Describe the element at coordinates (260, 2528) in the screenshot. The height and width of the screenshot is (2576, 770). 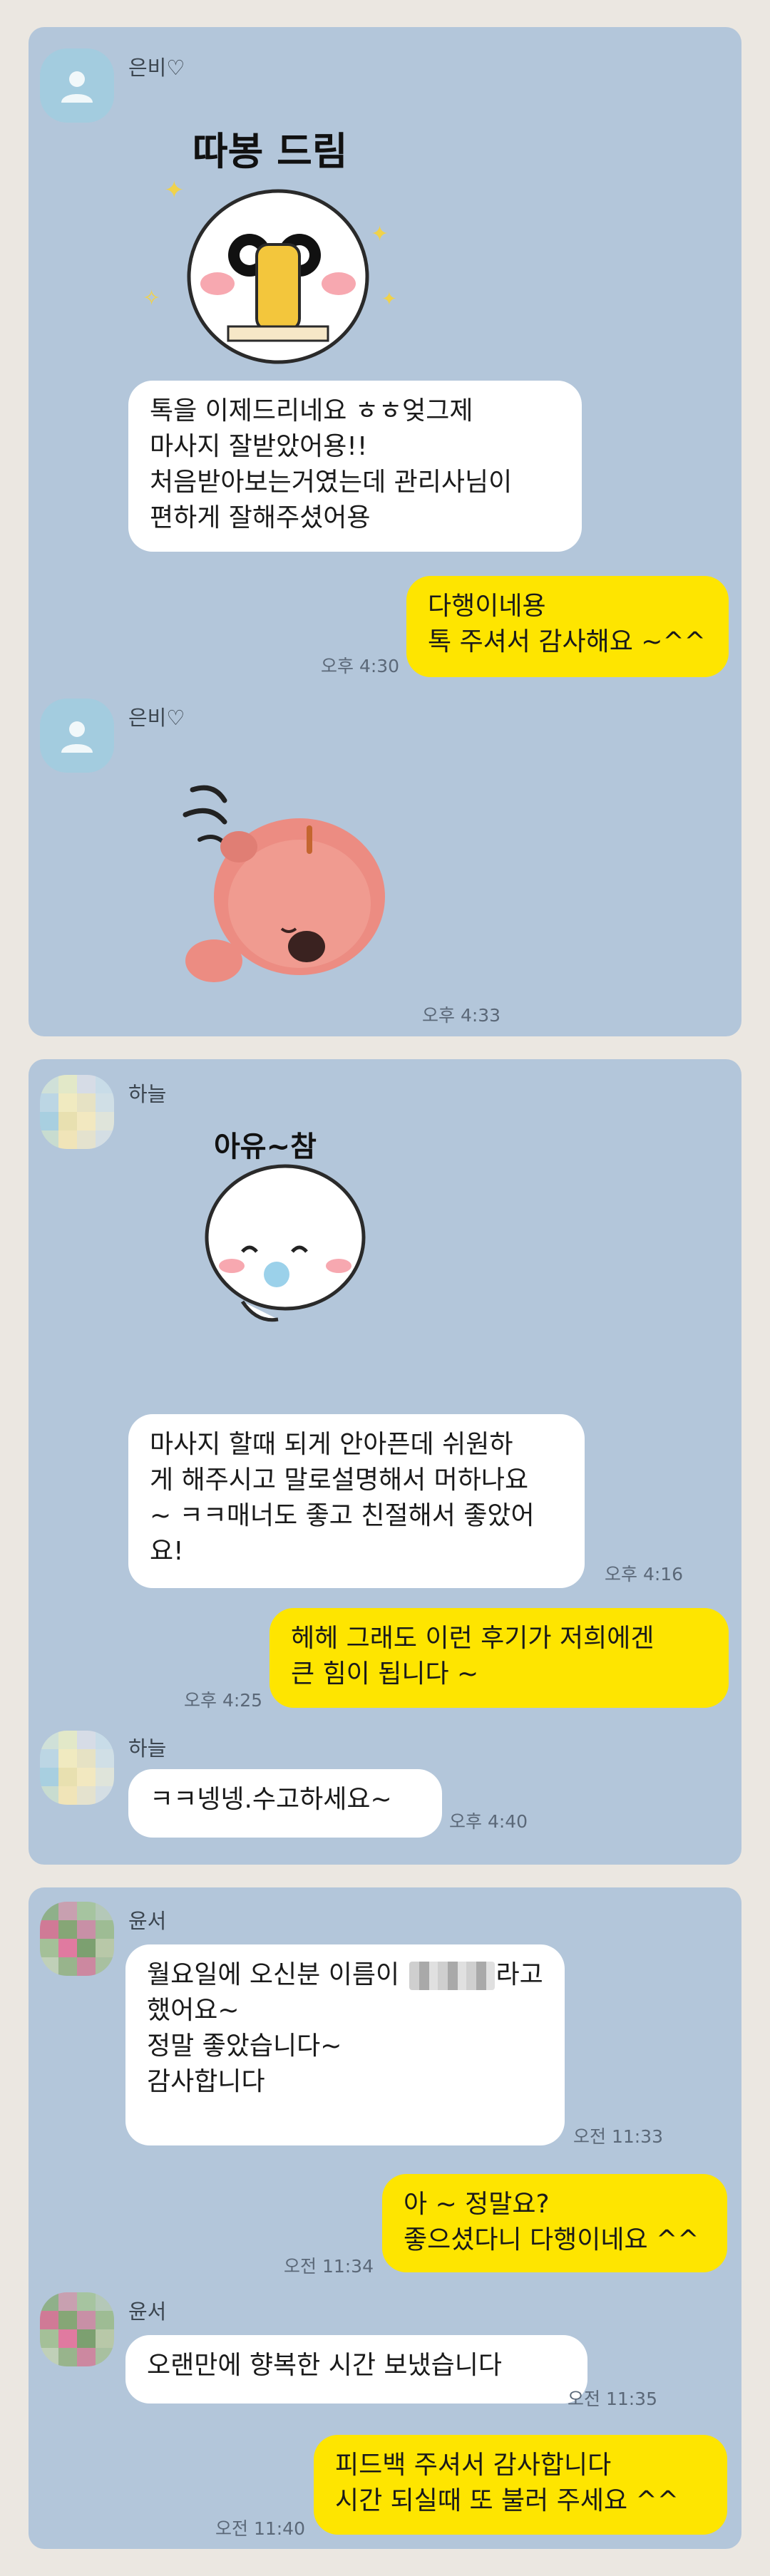
I see `message-time: 오전 11:40` at that location.